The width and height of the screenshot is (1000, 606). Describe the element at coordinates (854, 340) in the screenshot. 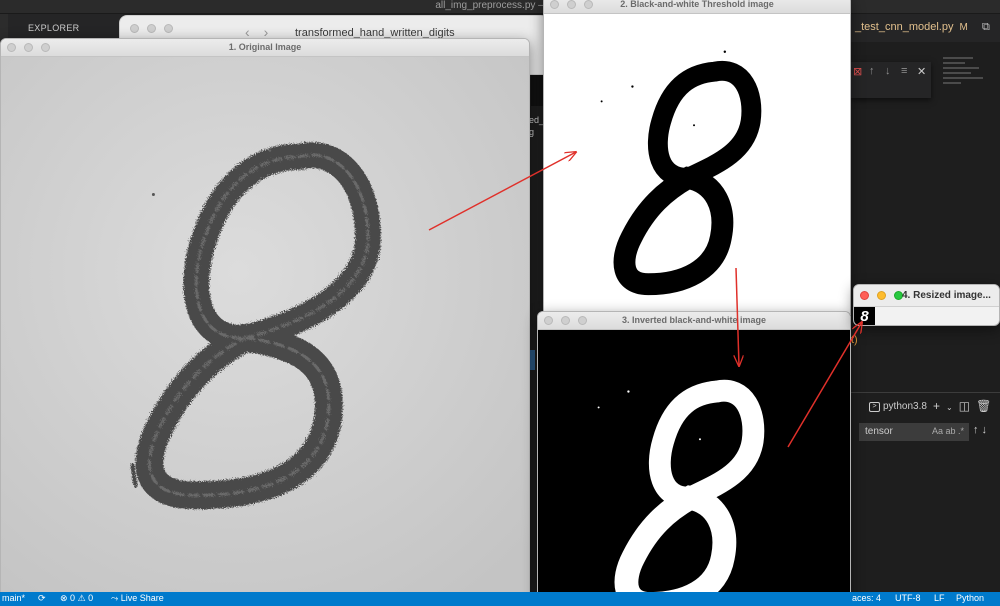

I see `code-fragment: t)` at that location.